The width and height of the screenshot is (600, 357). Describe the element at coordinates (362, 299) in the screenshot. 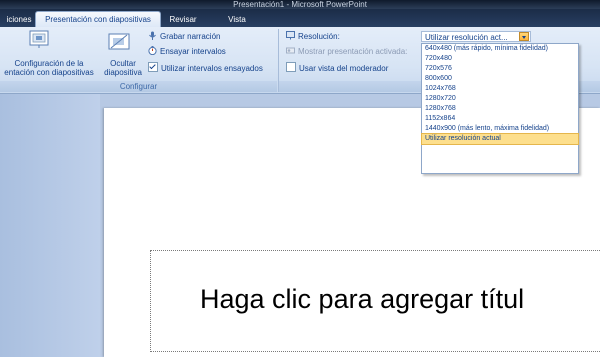

I see `title-placeholder-text: Haga clic para agregar títul` at that location.